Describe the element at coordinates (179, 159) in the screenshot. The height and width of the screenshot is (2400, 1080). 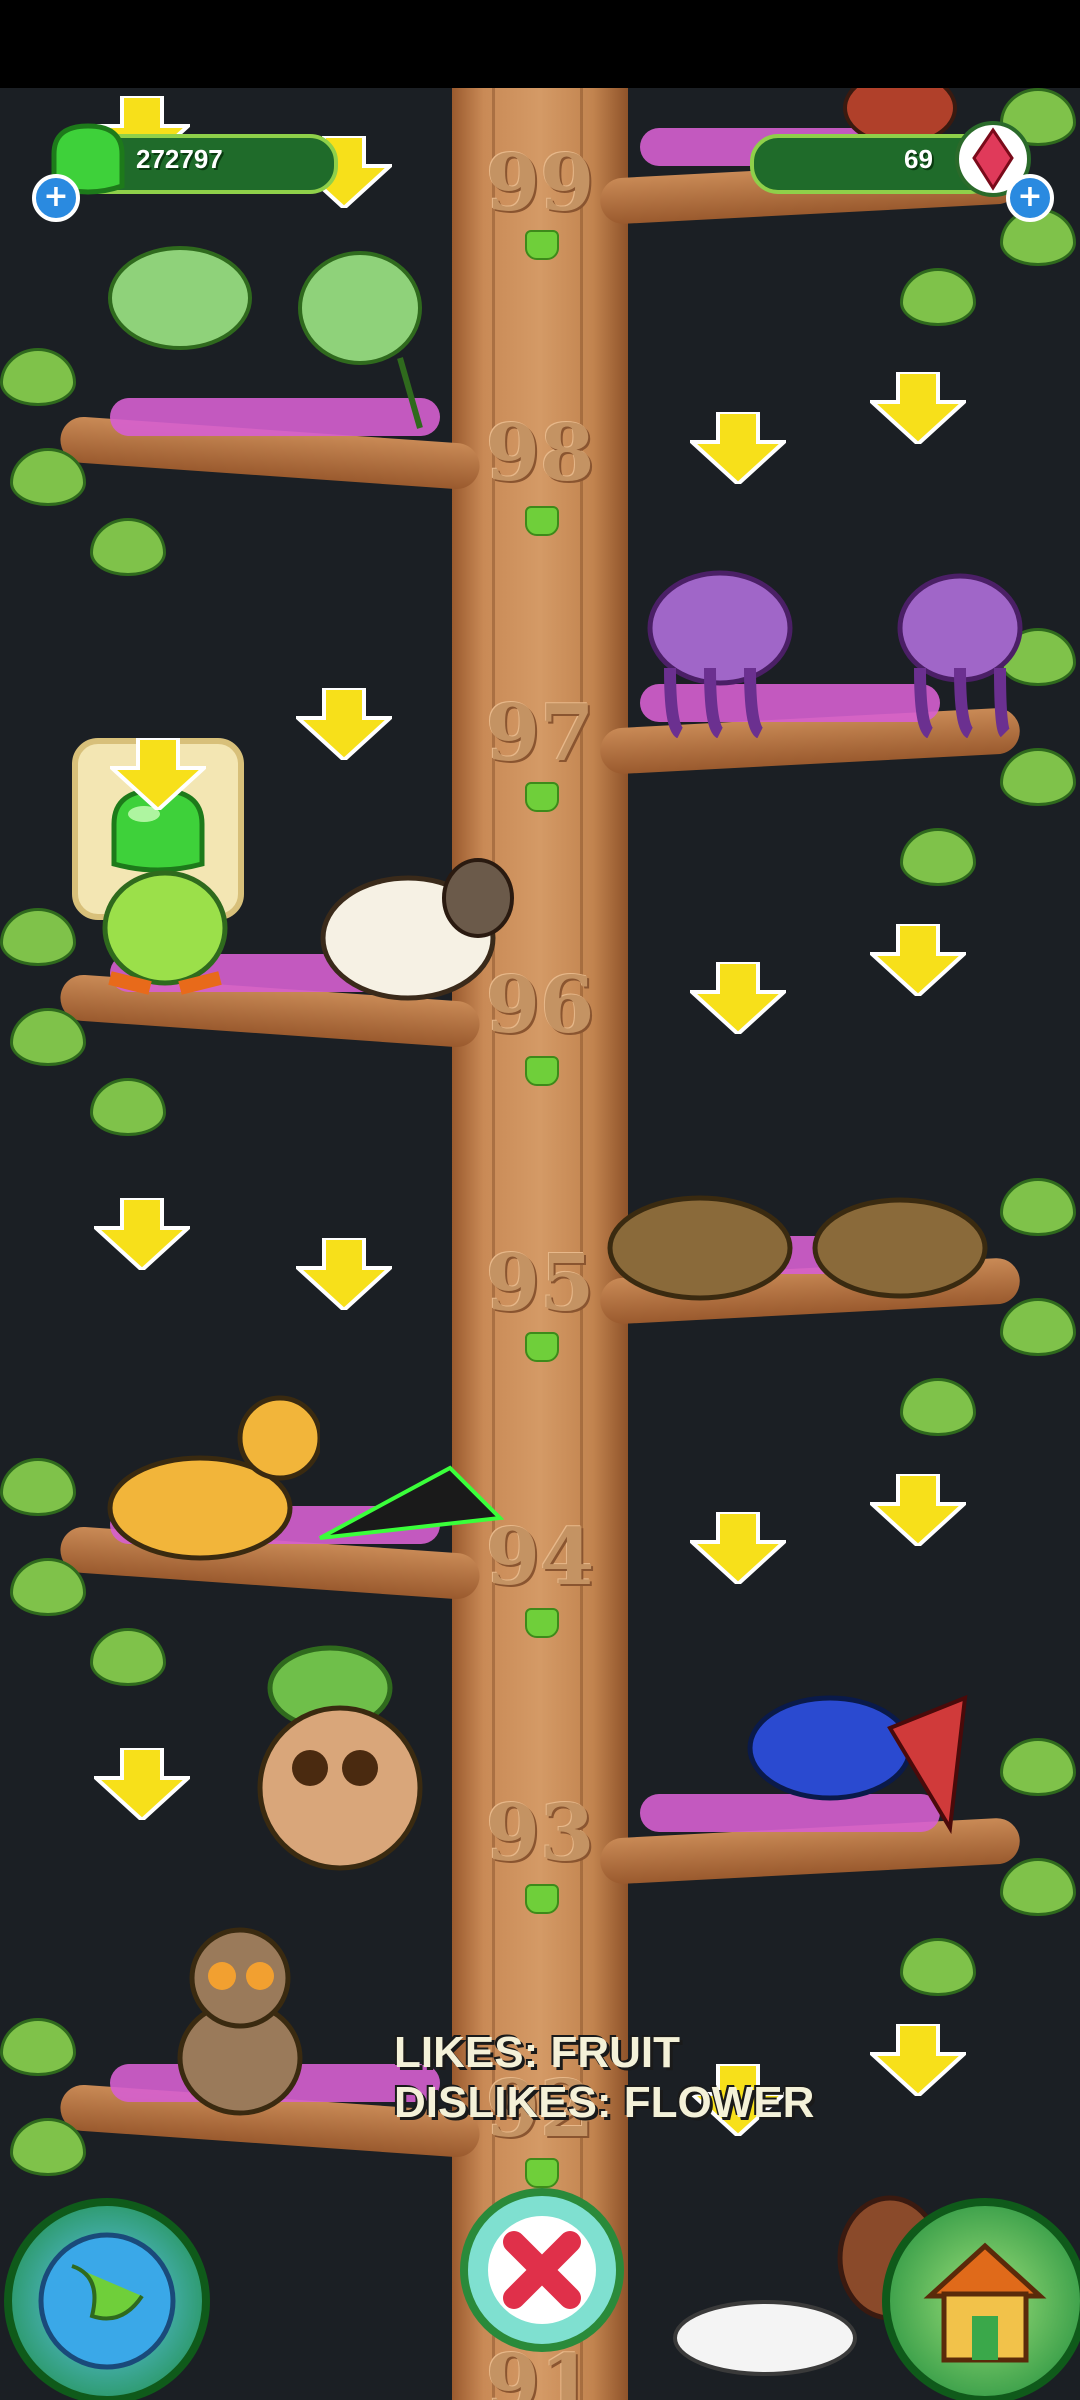
I see `seeds-count: 272797` at that location.